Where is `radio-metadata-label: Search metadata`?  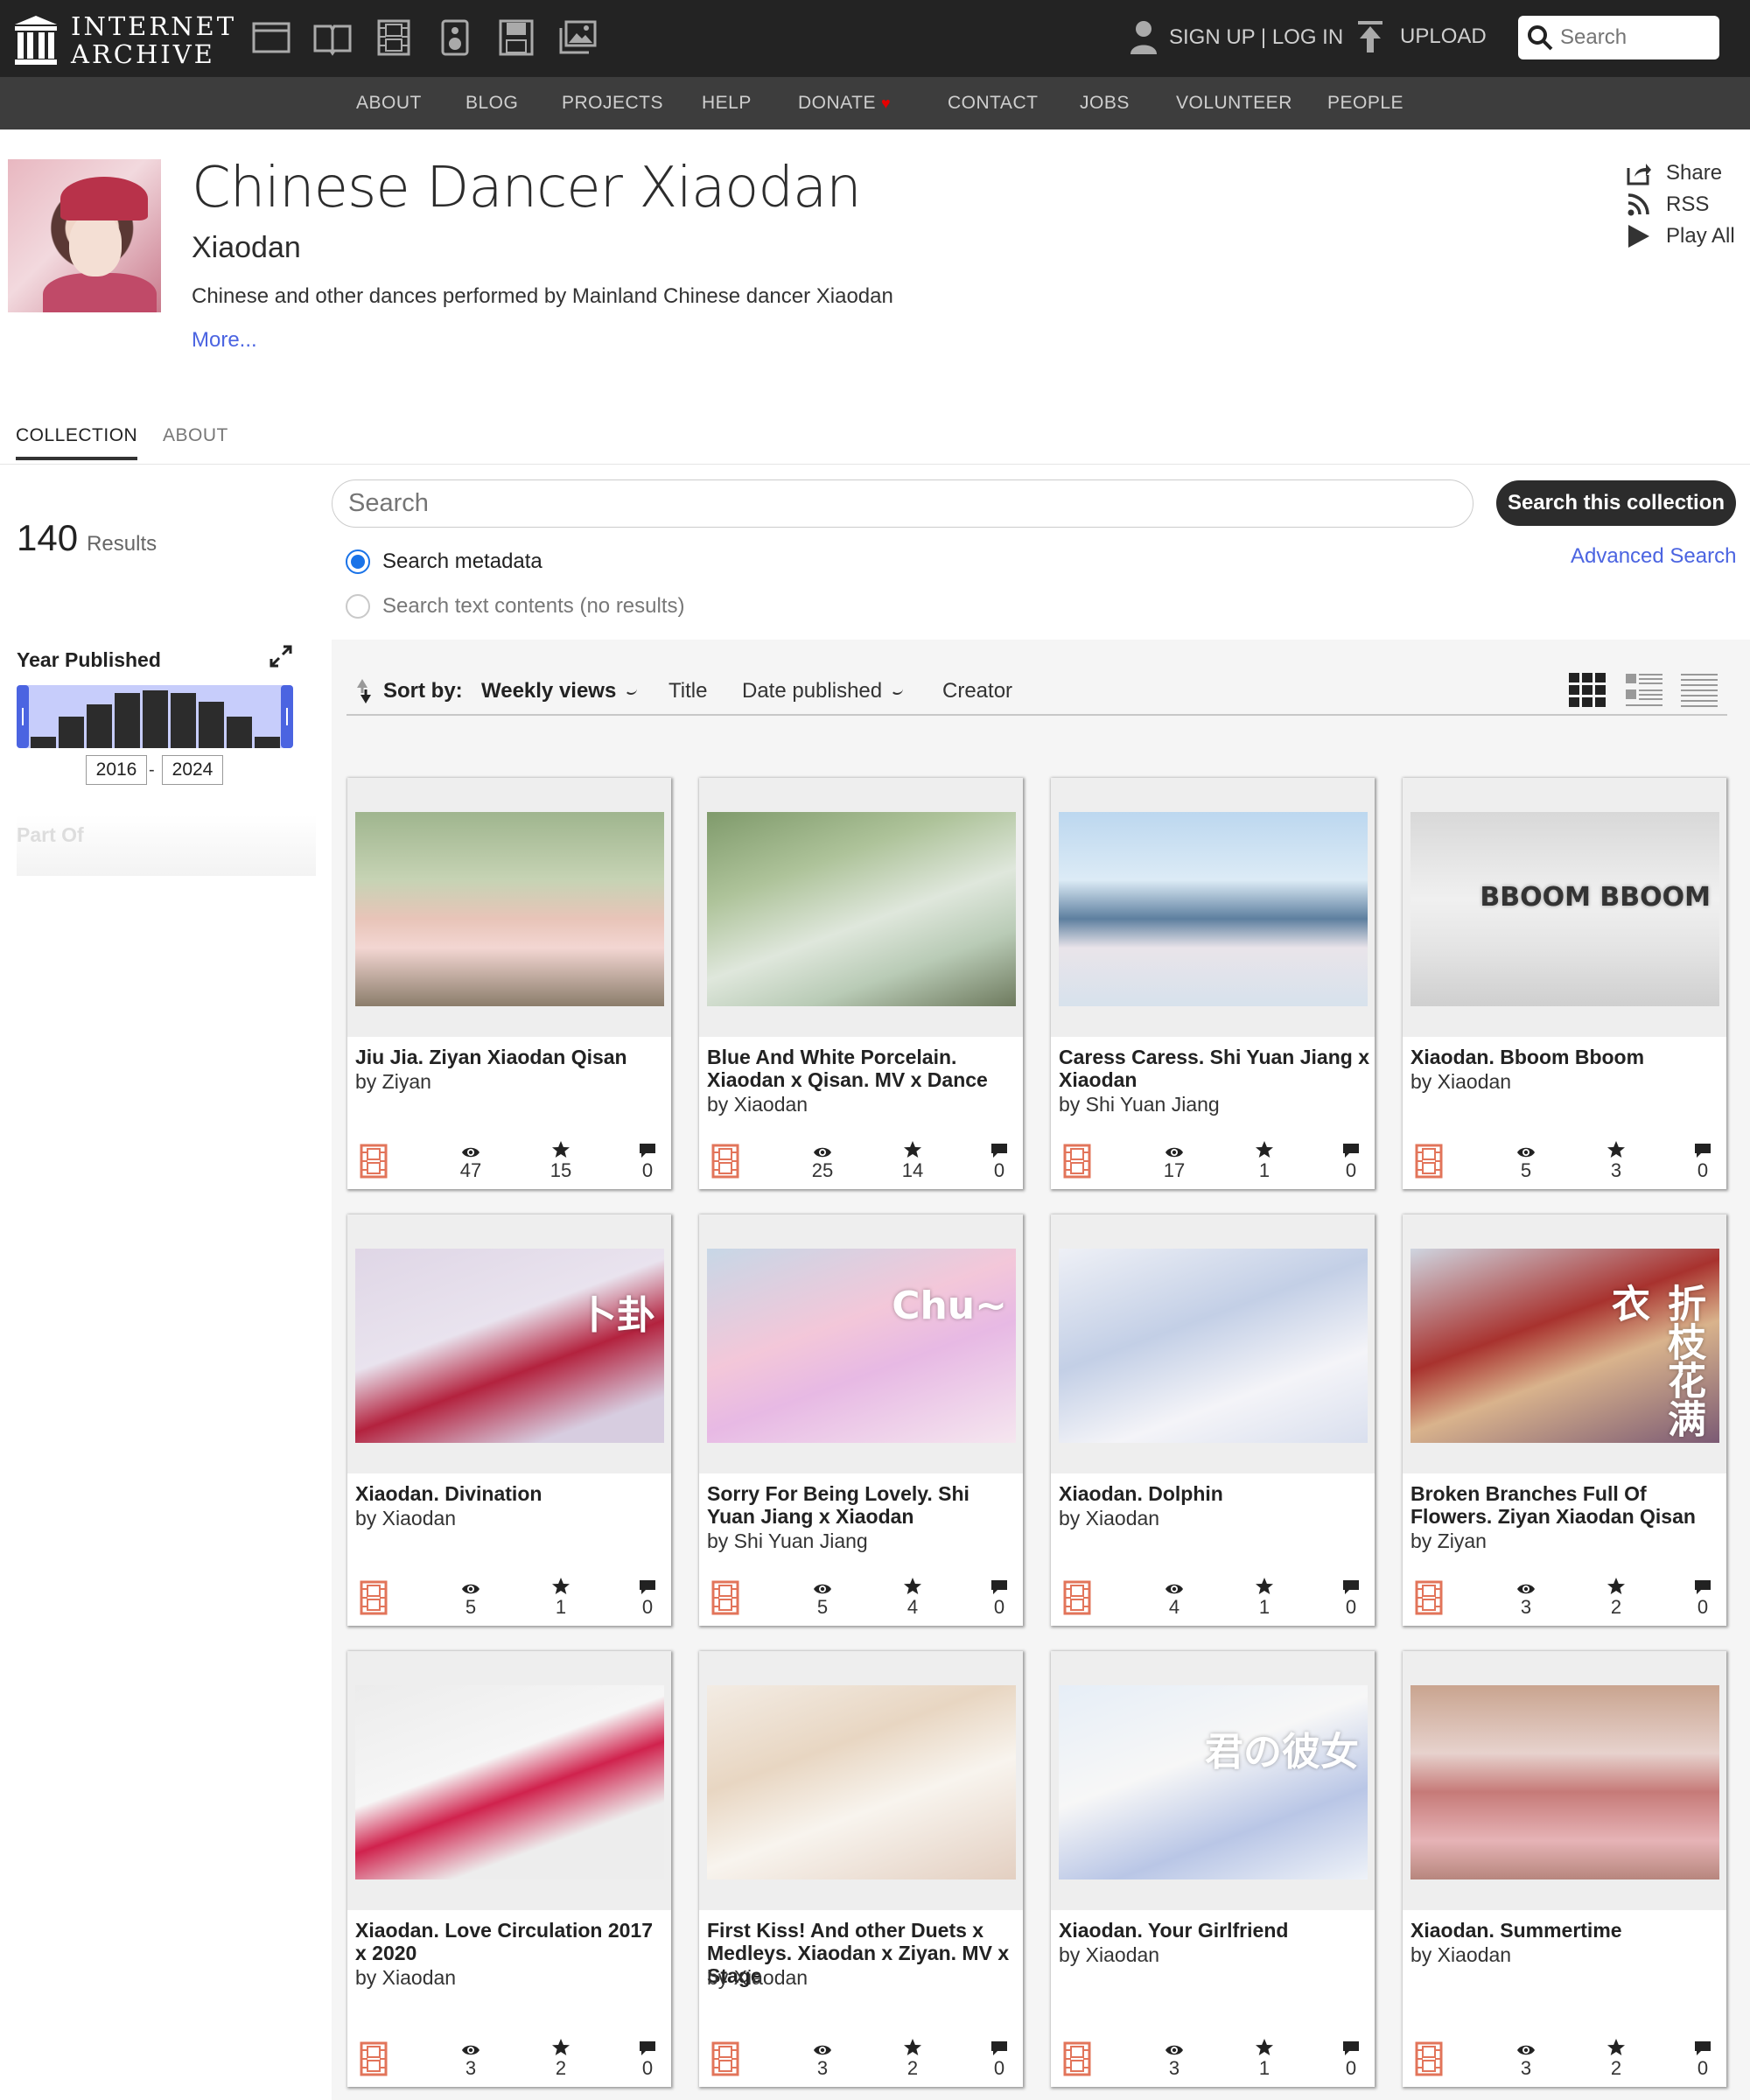
radio-metadata-label: Search metadata is located at coordinates (462, 561).